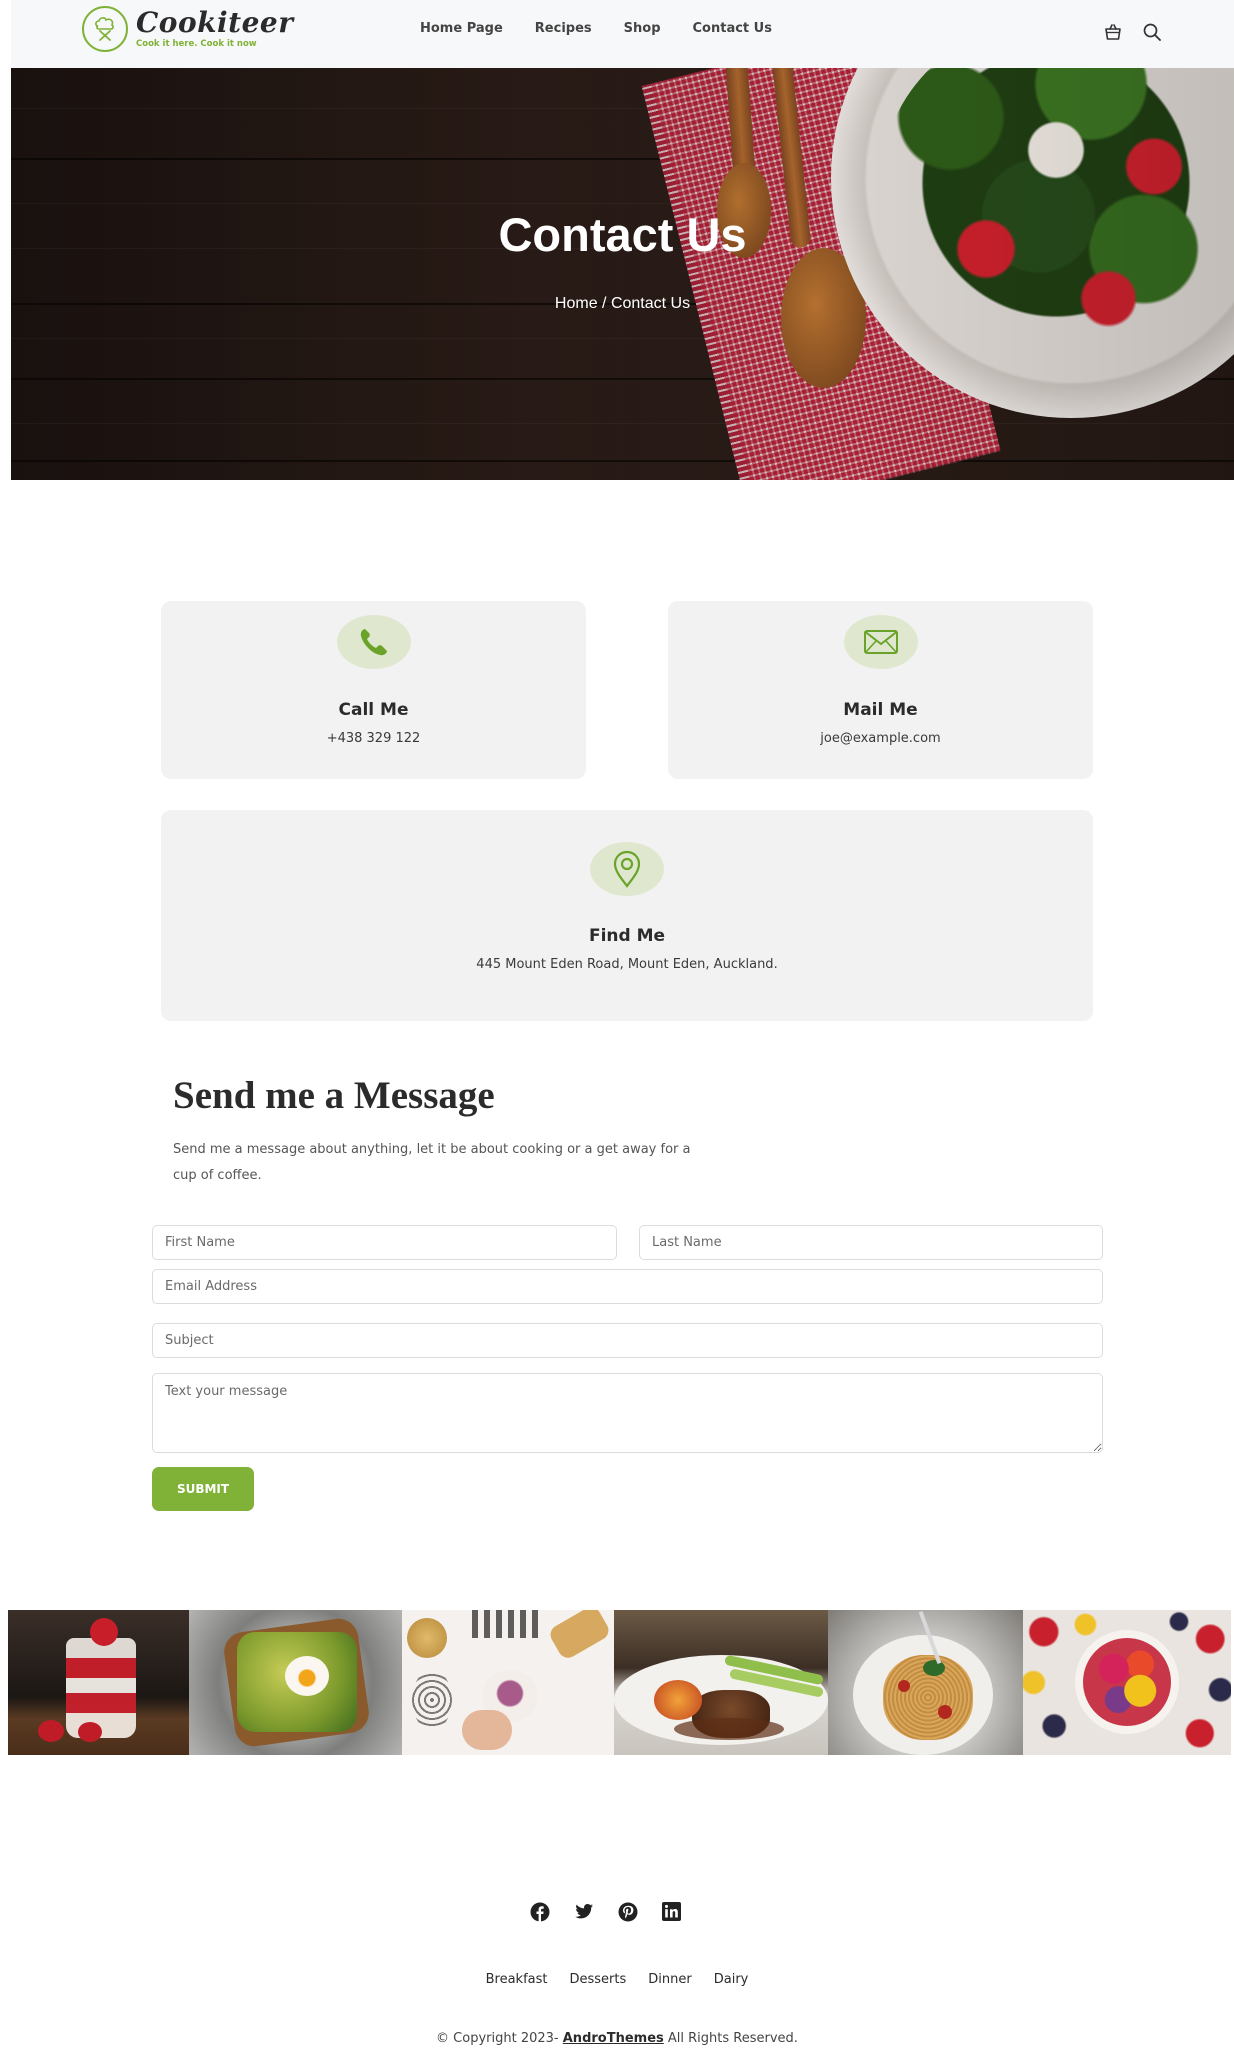 The image size is (1234, 2060). What do you see at coordinates (499, 2038) in the screenshot?
I see `copyright-prefix: © Copyright 2023-` at bounding box center [499, 2038].